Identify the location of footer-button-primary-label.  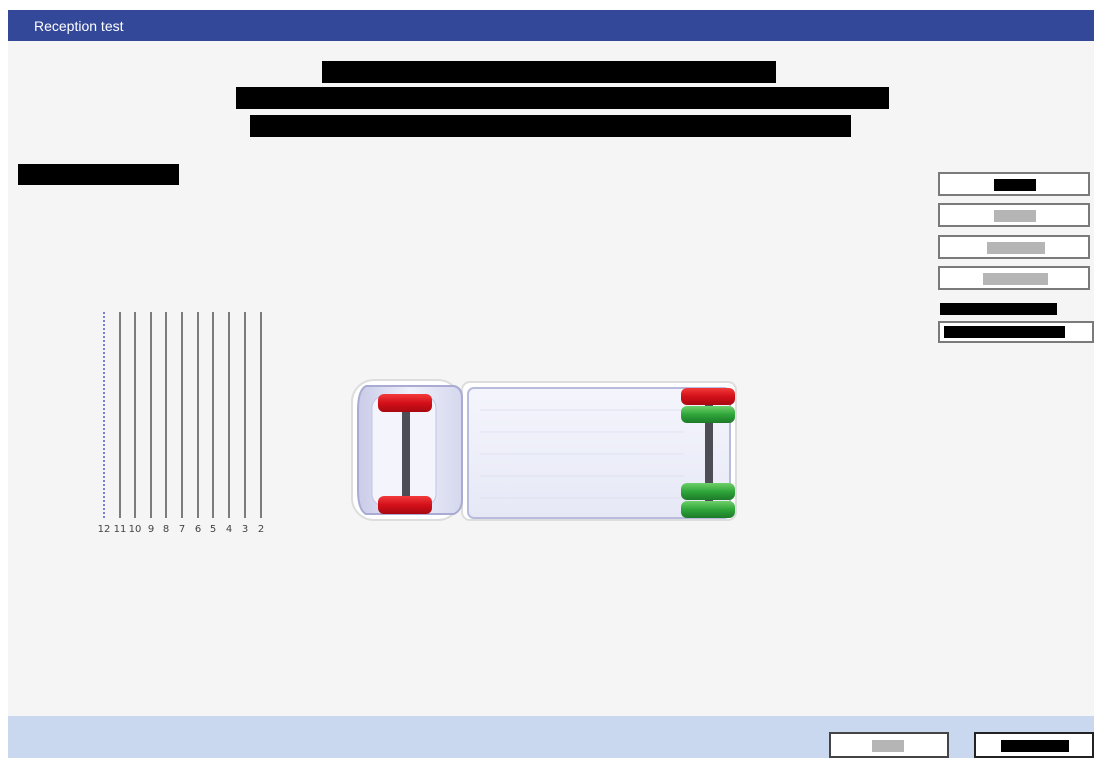
(1035, 746).